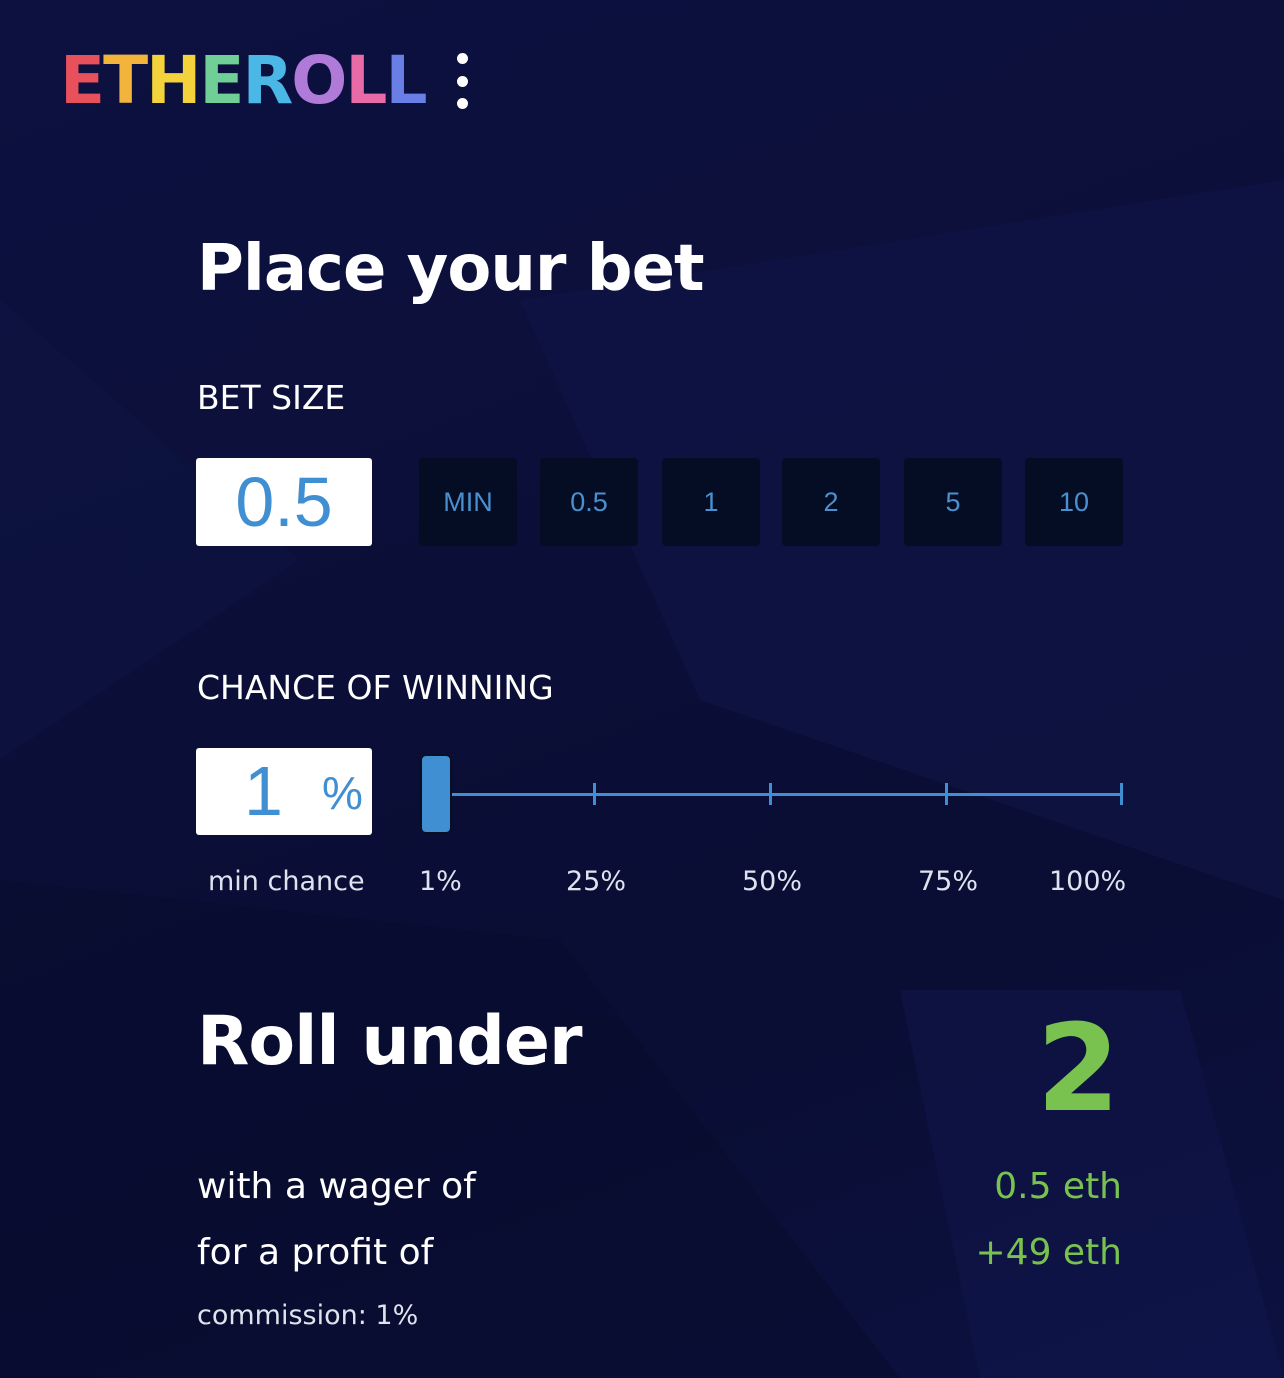  What do you see at coordinates (267, 80) in the screenshot?
I see `logo-letter: R` at bounding box center [267, 80].